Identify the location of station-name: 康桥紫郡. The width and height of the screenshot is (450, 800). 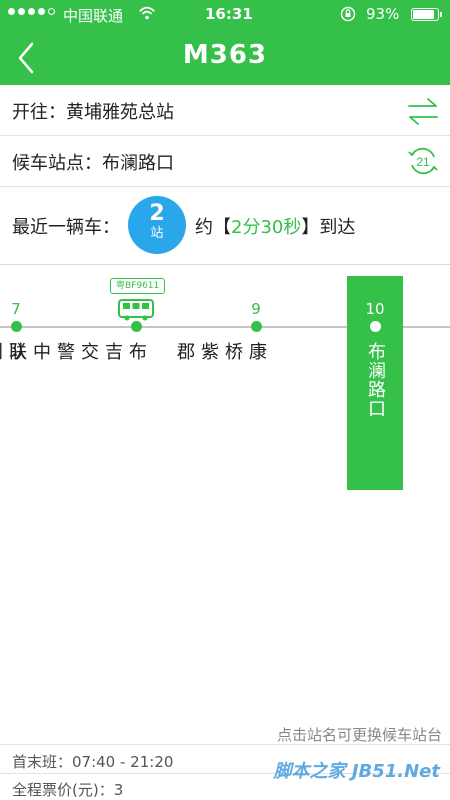
(220, 351).